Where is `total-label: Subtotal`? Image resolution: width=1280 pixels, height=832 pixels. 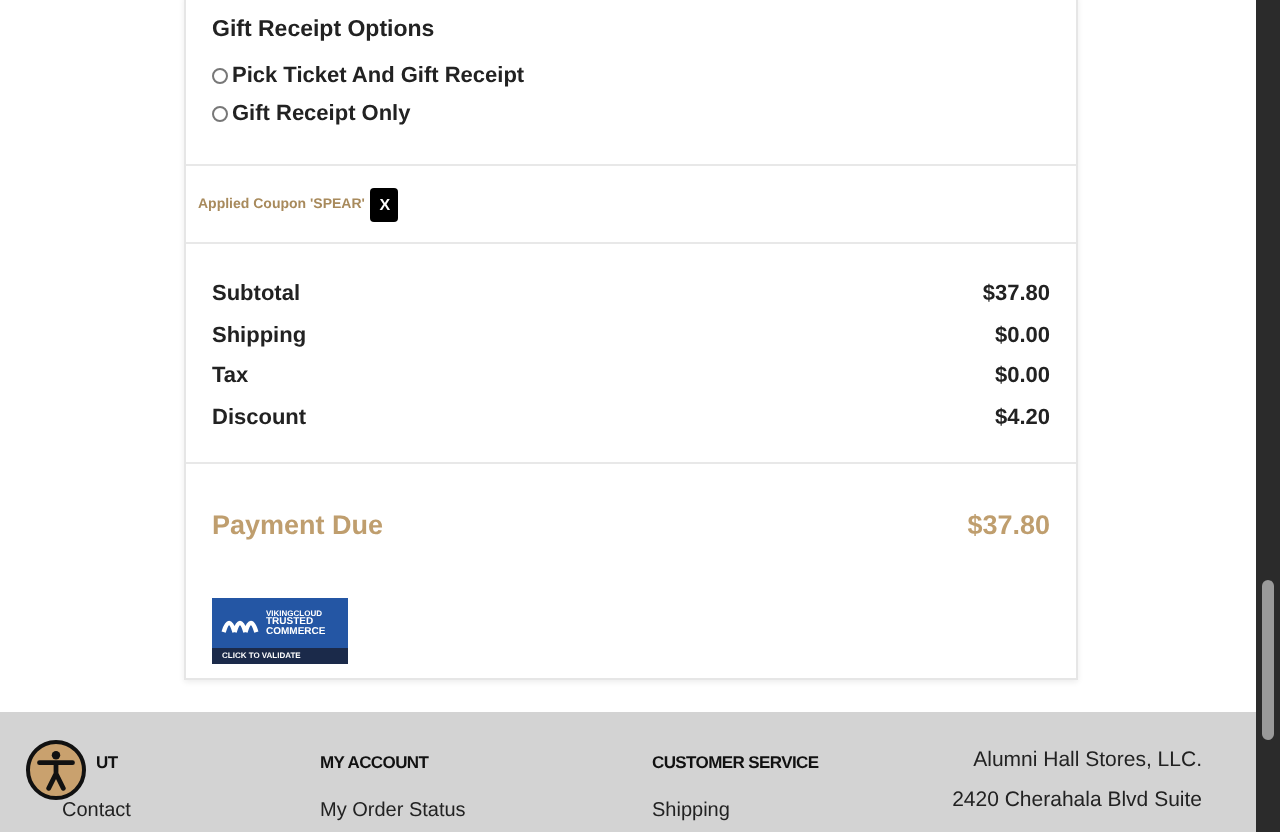
total-label: Subtotal is located at coordinates (256, 296).